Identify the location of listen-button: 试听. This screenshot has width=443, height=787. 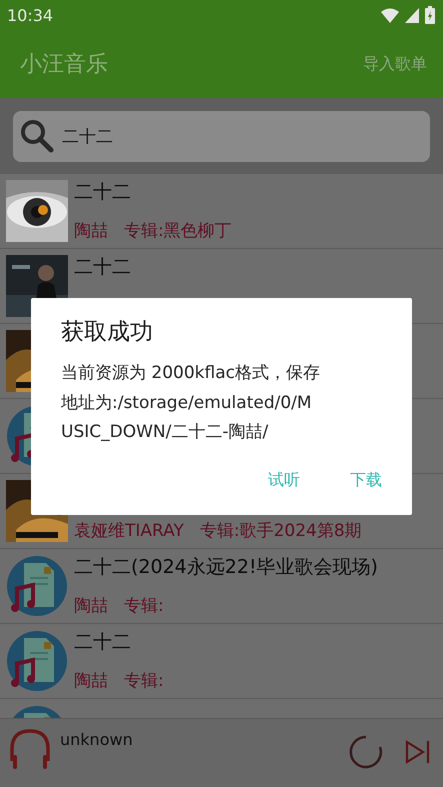
(284, 480).